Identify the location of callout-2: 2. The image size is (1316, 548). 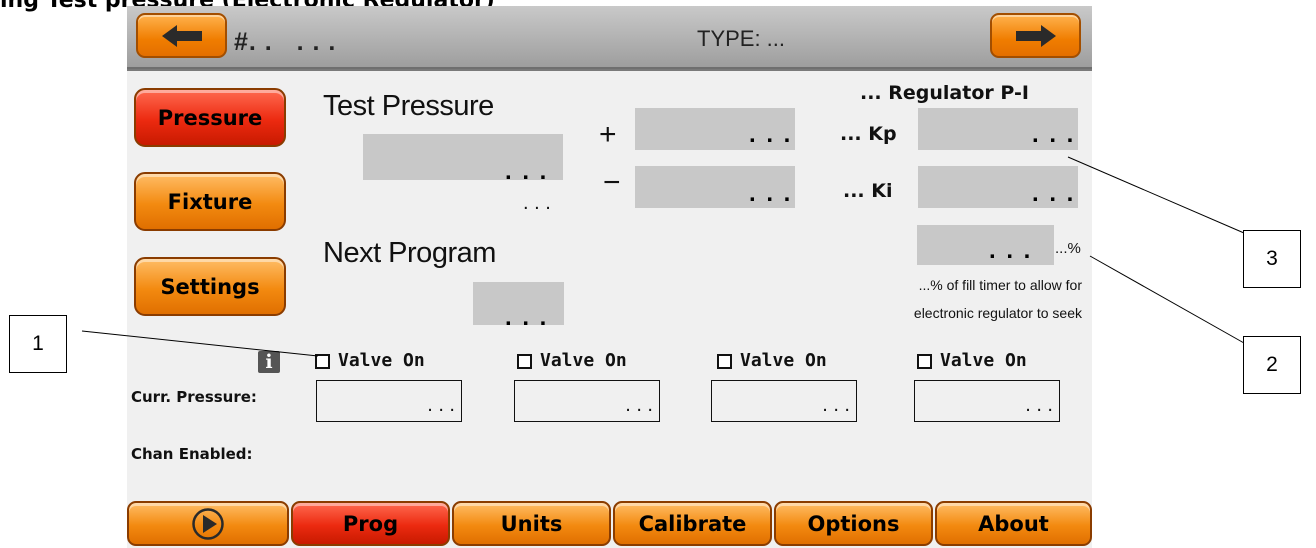
(1272, 365).